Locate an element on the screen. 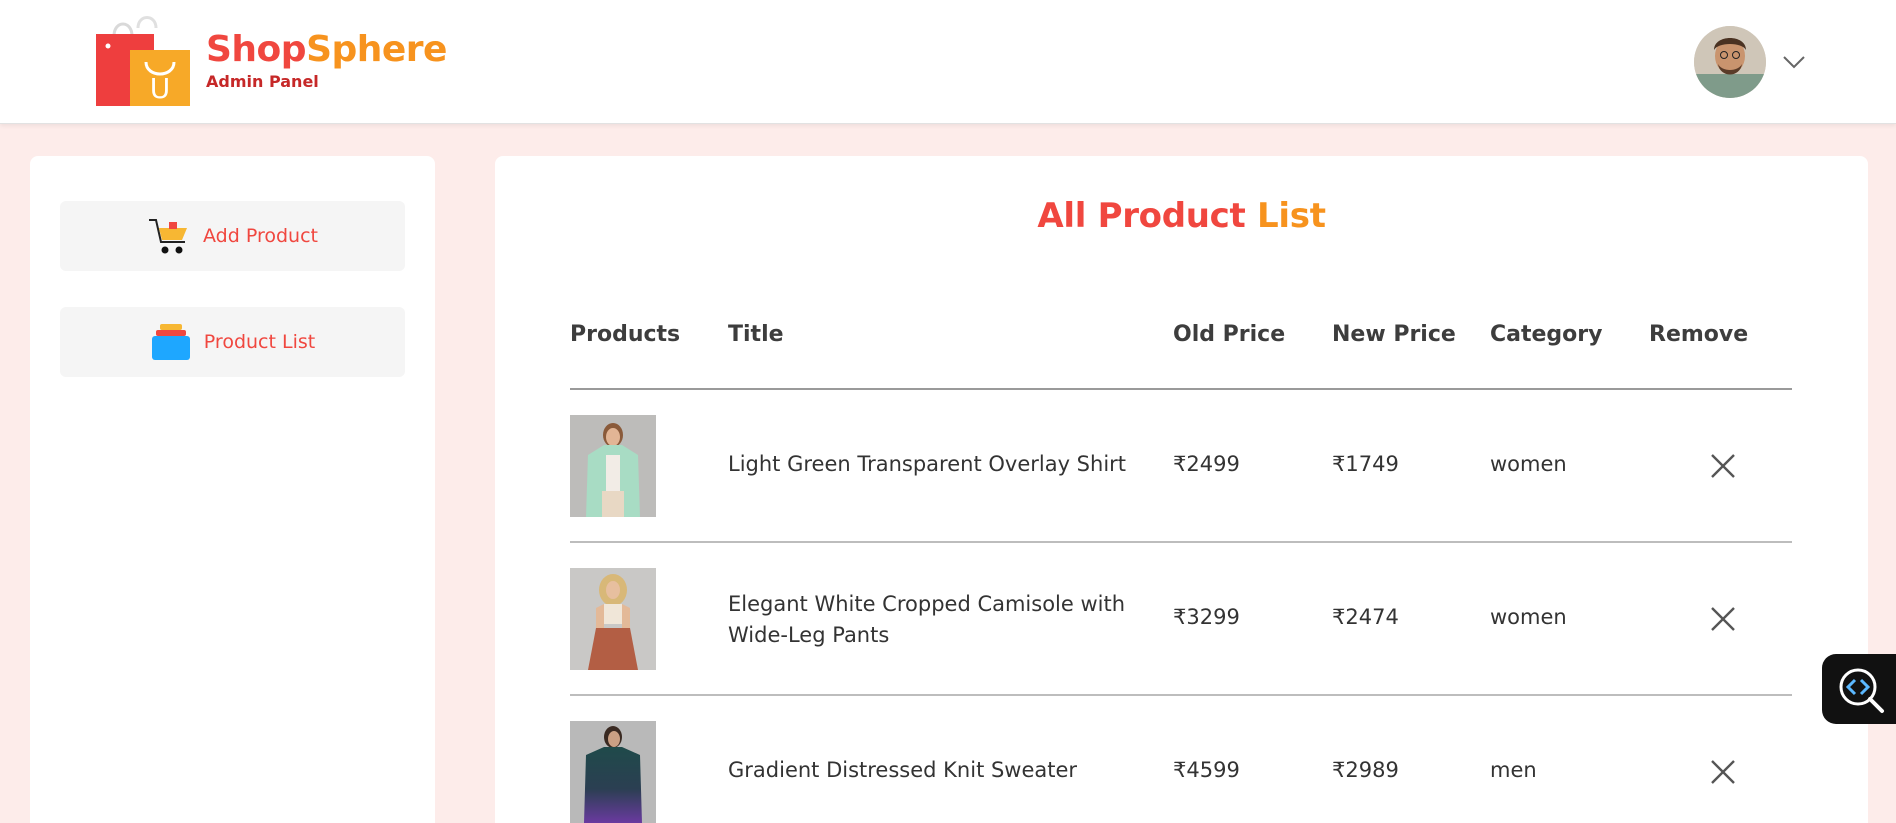  column-header-remove: Remove is located at coordinates (1699, 334).